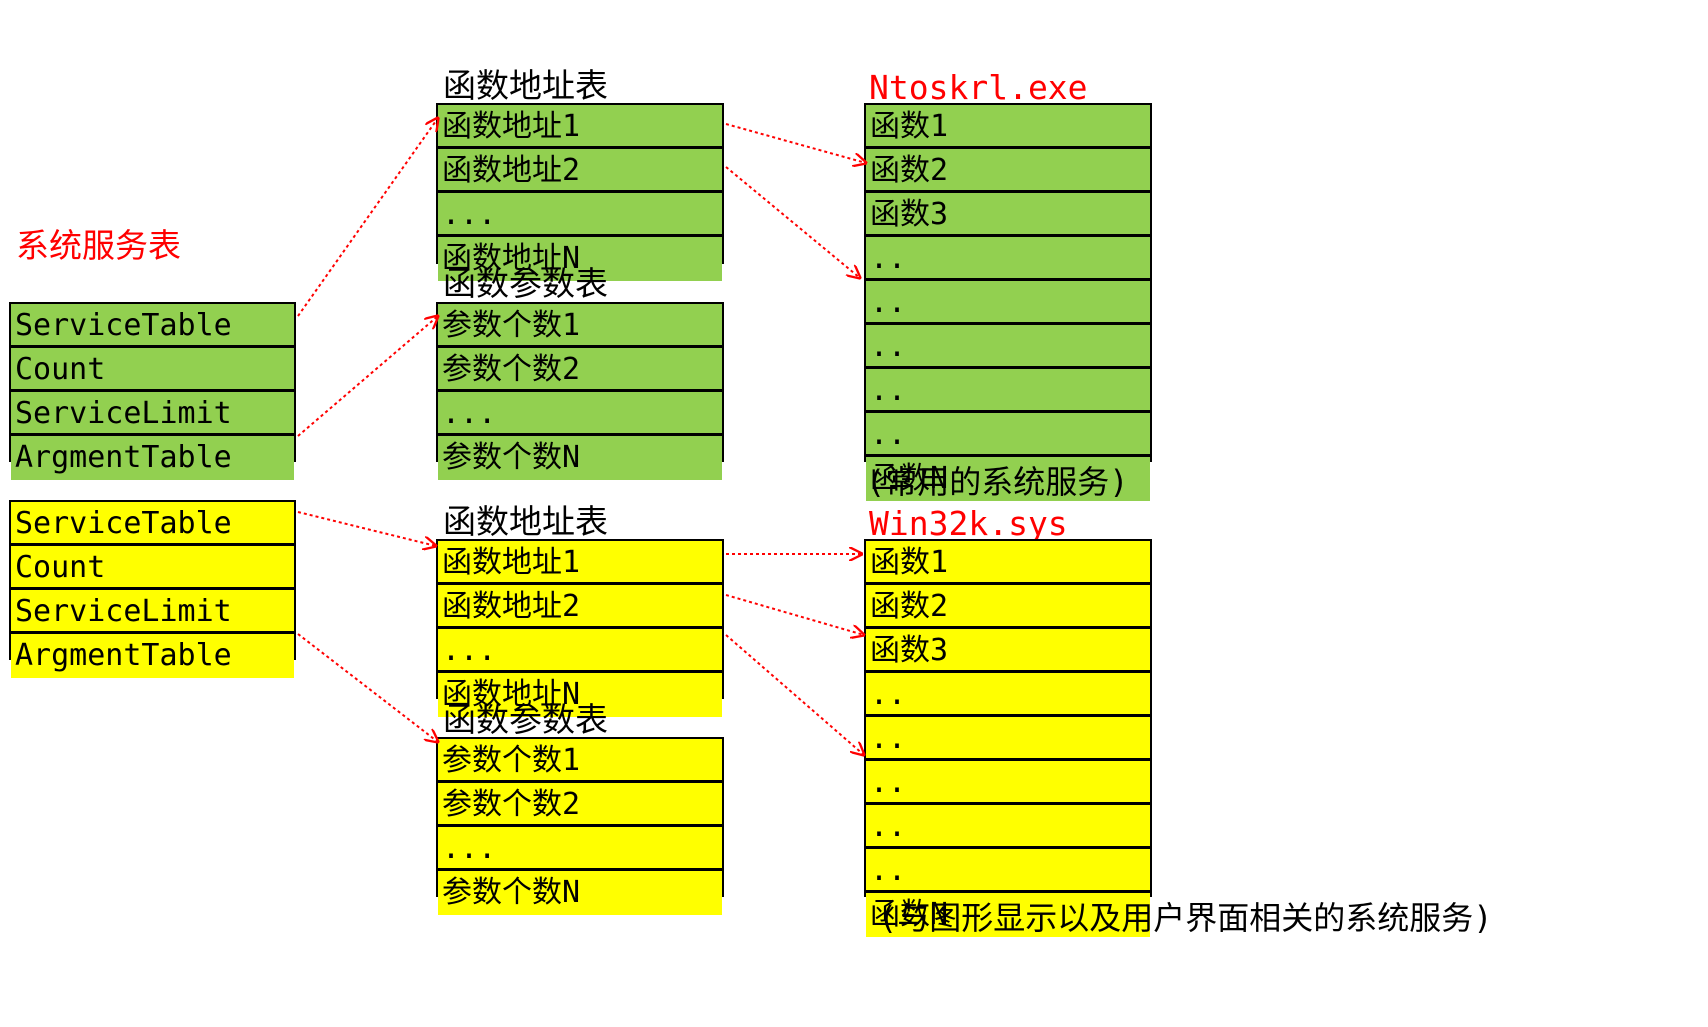 The height and width of the screenshot is (1027, 1708). What do you see at coordinates (794, 614) in the screenshot?
I see `arrow-bottom-addr2-to-func3` at bounding box center [794, 614].